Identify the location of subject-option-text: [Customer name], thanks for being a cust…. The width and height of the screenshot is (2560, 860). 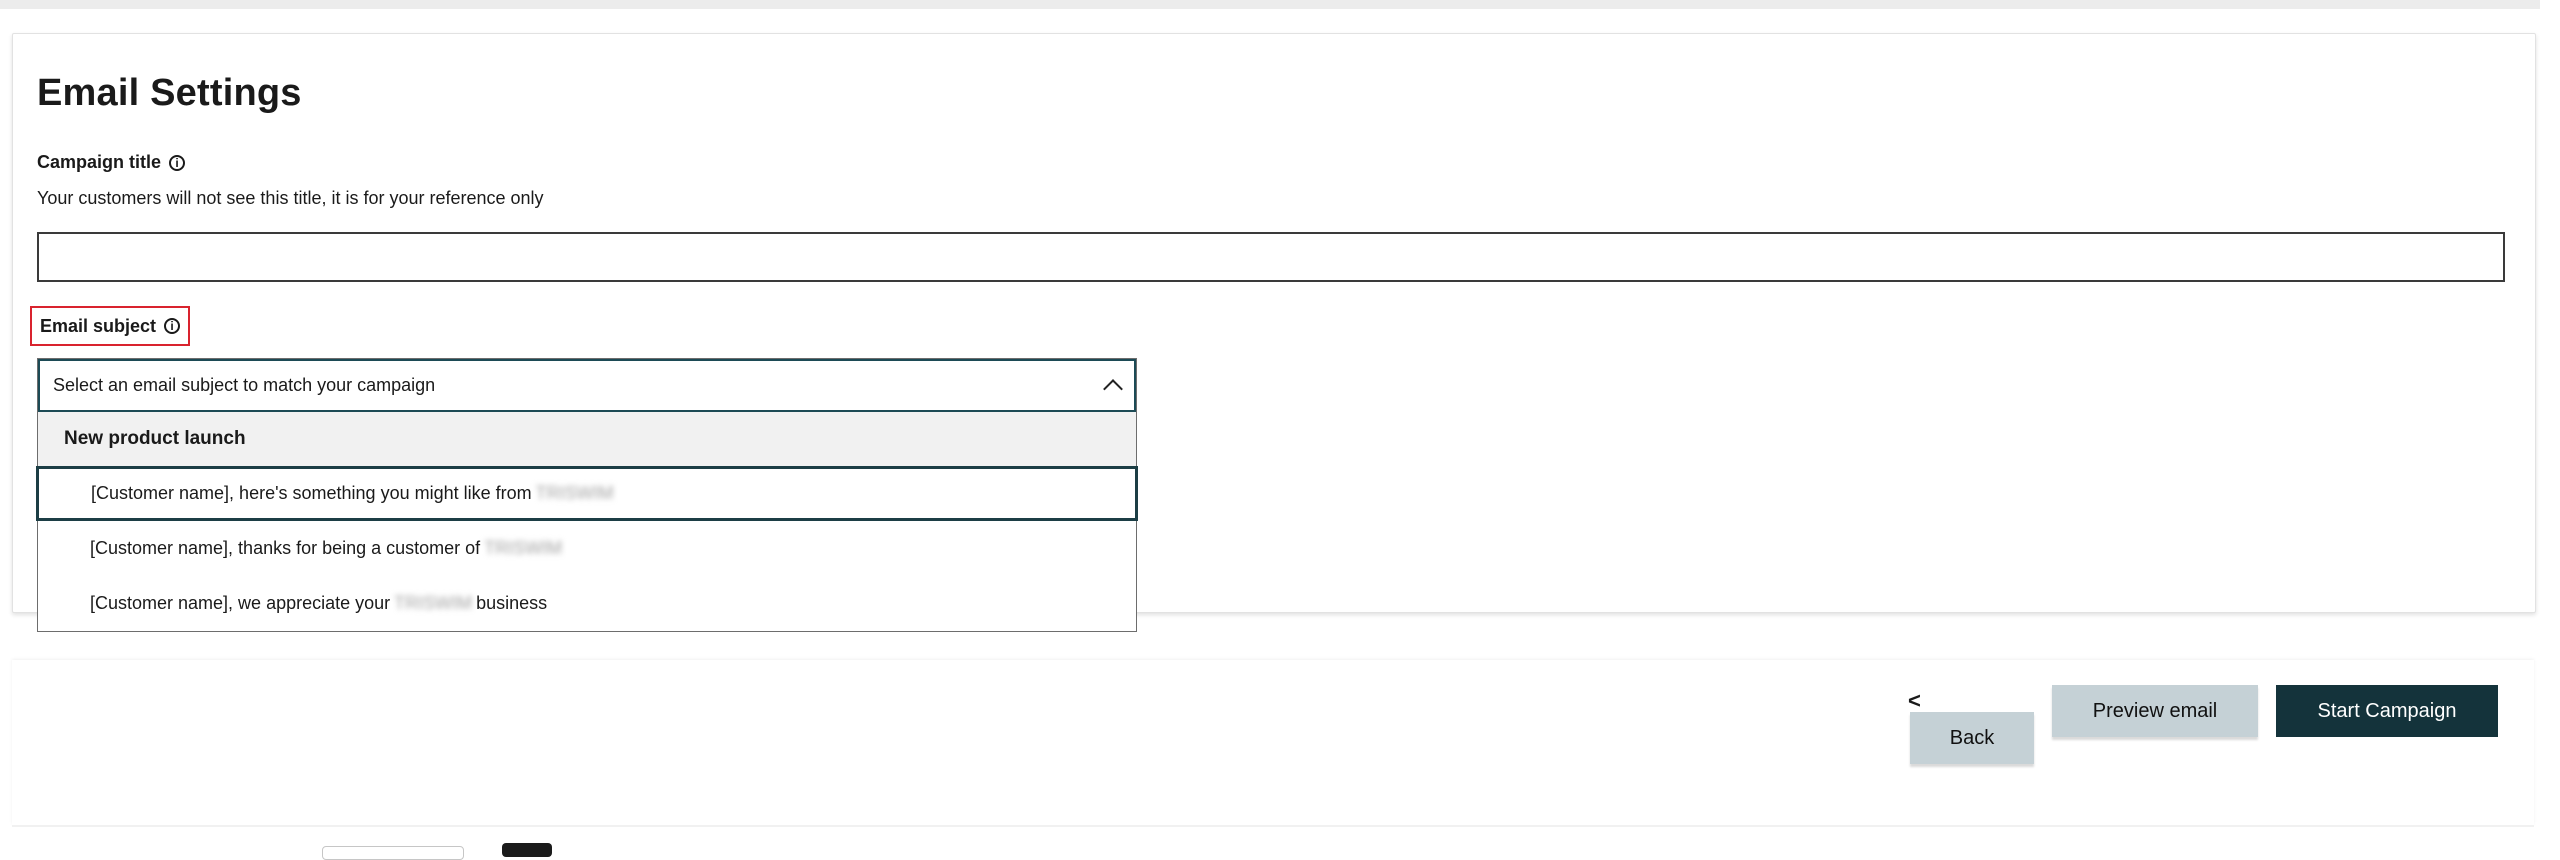
(285, 548).